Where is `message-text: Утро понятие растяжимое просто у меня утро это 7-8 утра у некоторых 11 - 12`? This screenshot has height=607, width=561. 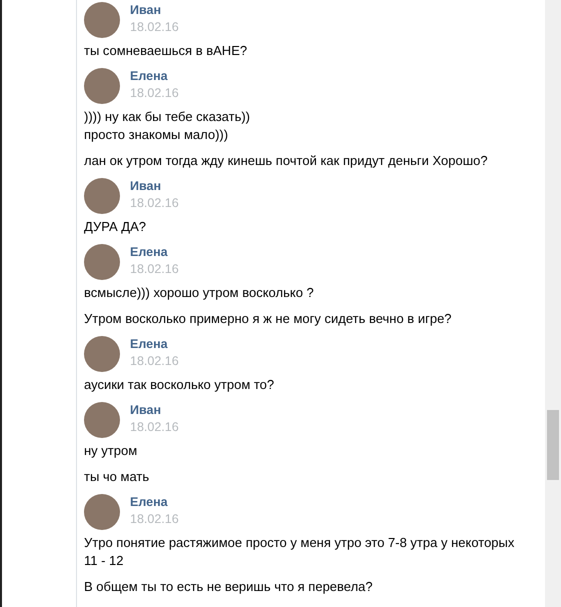 message-text: Утро понятие растяжимое просто у меня утро это 7-8 утра у некоторых 11 - 12 is located at coordinates (300, 552).